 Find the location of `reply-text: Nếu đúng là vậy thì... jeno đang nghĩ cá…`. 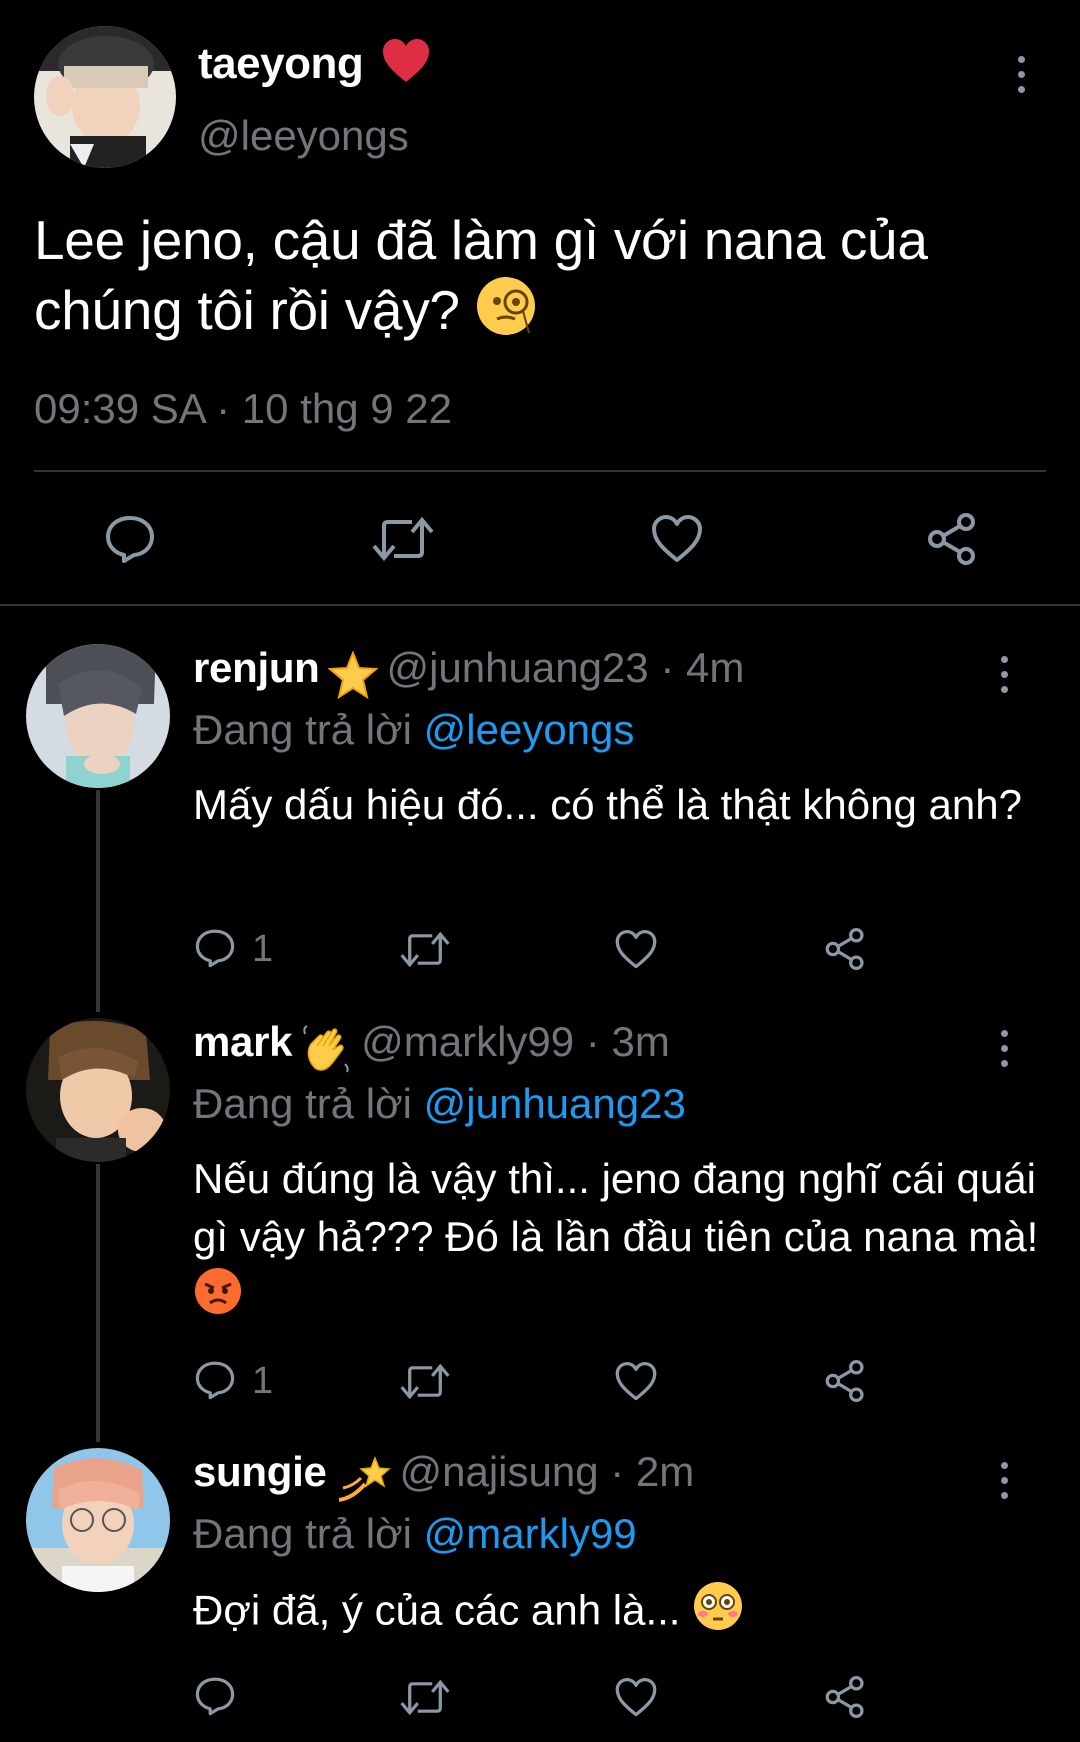

reply-text: Nếu đúng là vậy thì... jeno đang nghĩ cá… is located at coordinates (623, 1240).